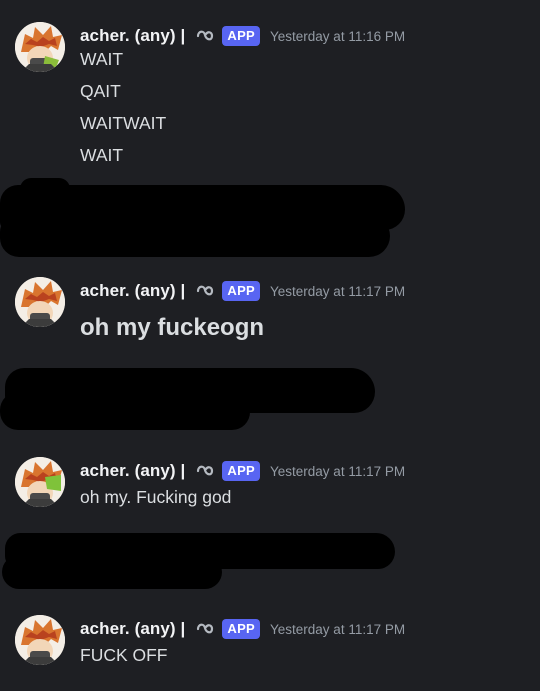 The height and width of the screenshot is (691, 540). I want to click on message-line: FUCK OFF, so click(124, 655).